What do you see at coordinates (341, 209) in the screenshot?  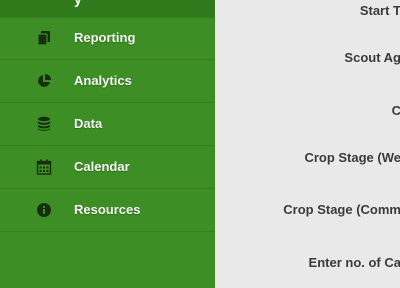 I see `field-label-crop-stage-common: Crop Stage (Comm` at bounding box center [341, 209].